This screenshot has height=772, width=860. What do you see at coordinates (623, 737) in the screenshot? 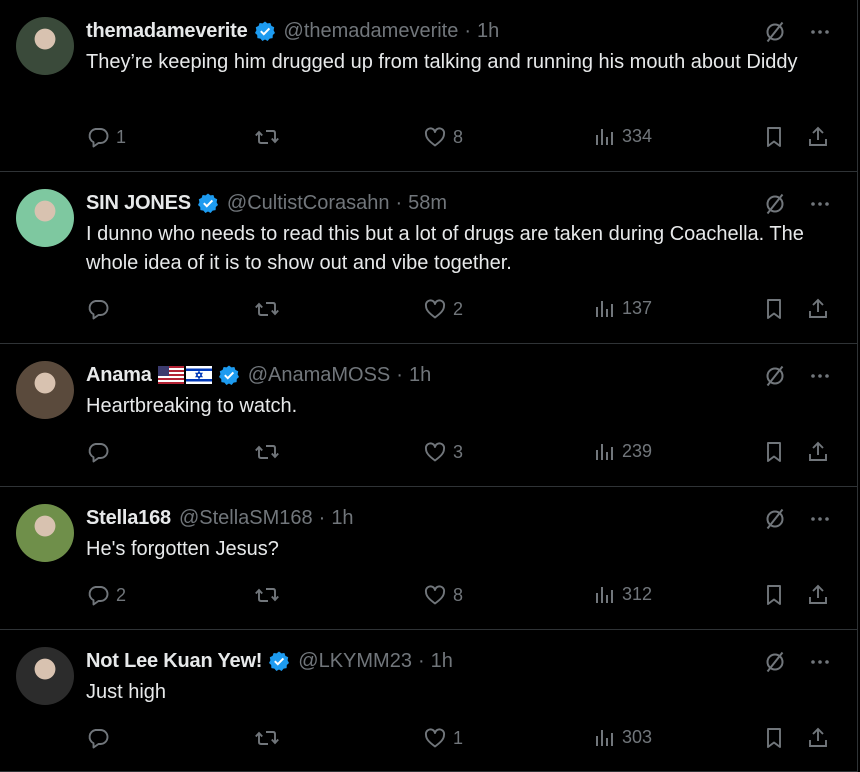
I see `views-button: 303` at bounding box center [623, 737].